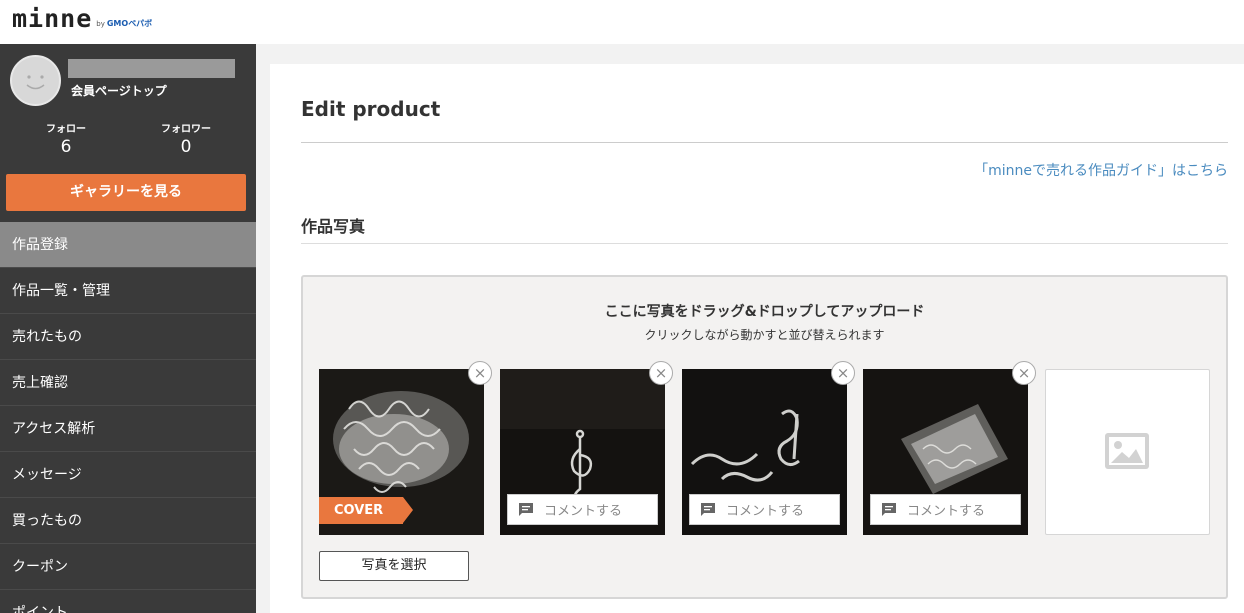  What do you see at coordinates (186, 129) in the screenshot?
I see `follower-label: フォロワー` at bounding box center [186, 129].